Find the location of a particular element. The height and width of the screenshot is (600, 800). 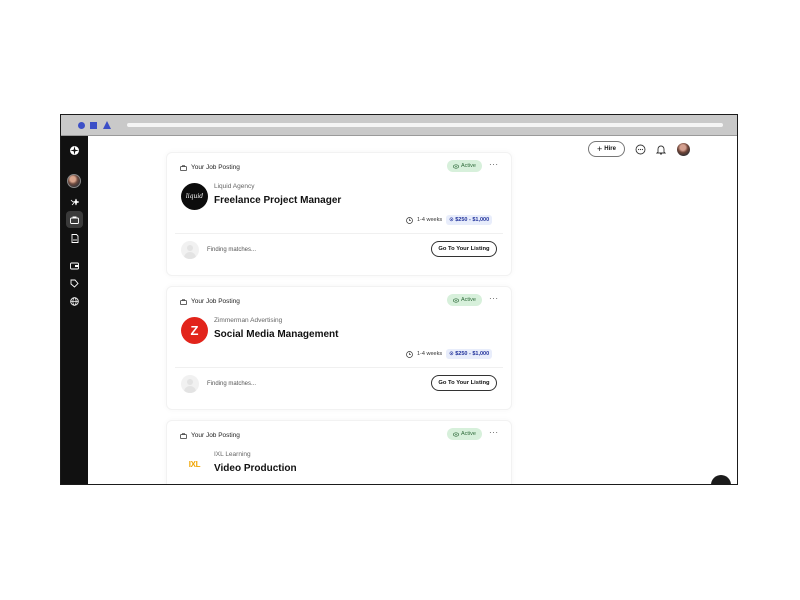

user-avatar is located at coordinates (683, 149).